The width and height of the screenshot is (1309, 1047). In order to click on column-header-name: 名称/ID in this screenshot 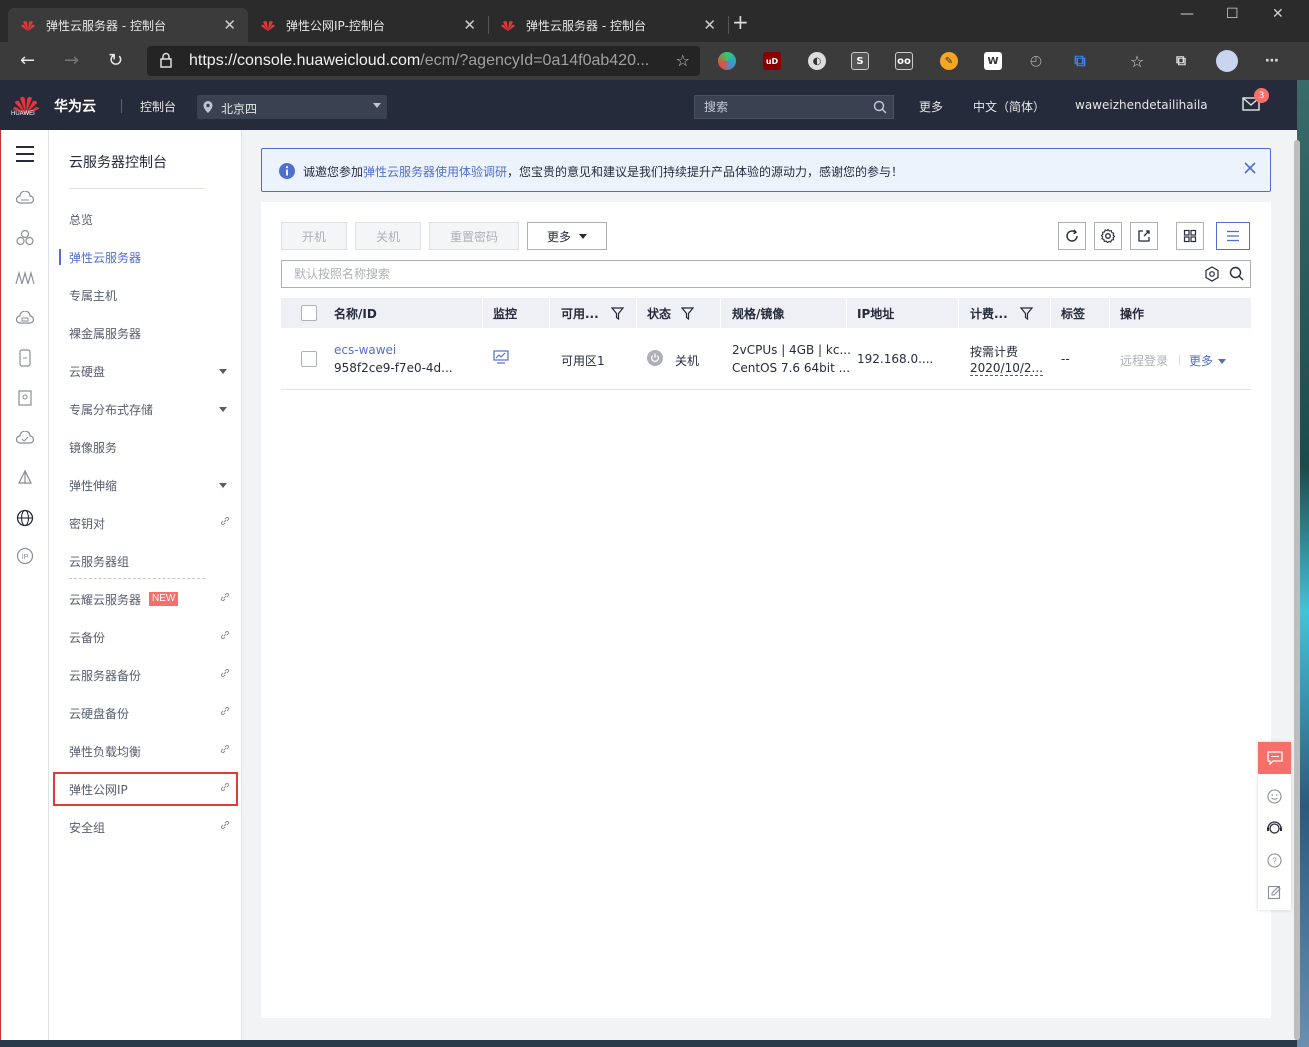, I will do `click(355, 313)`.